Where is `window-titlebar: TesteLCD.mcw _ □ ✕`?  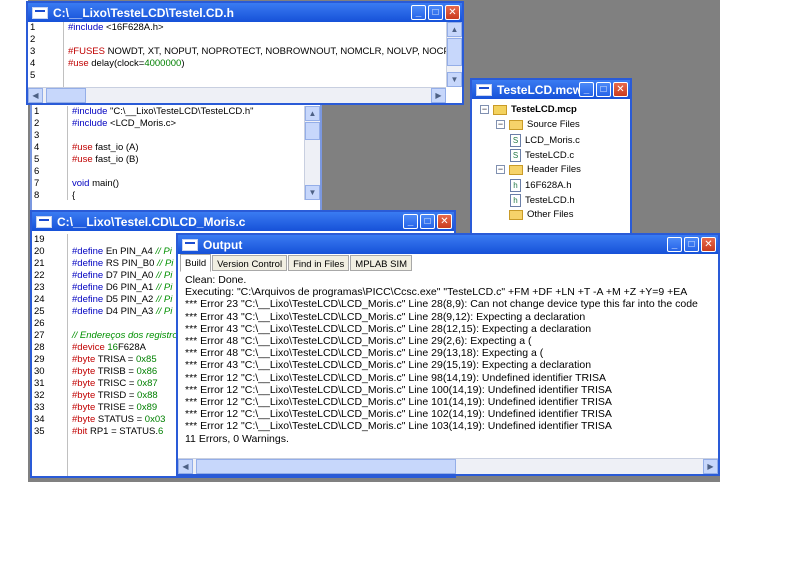
window-titlebar: TesteLCD.mcw _ □ ✕ is located at coordinates (551, 89).